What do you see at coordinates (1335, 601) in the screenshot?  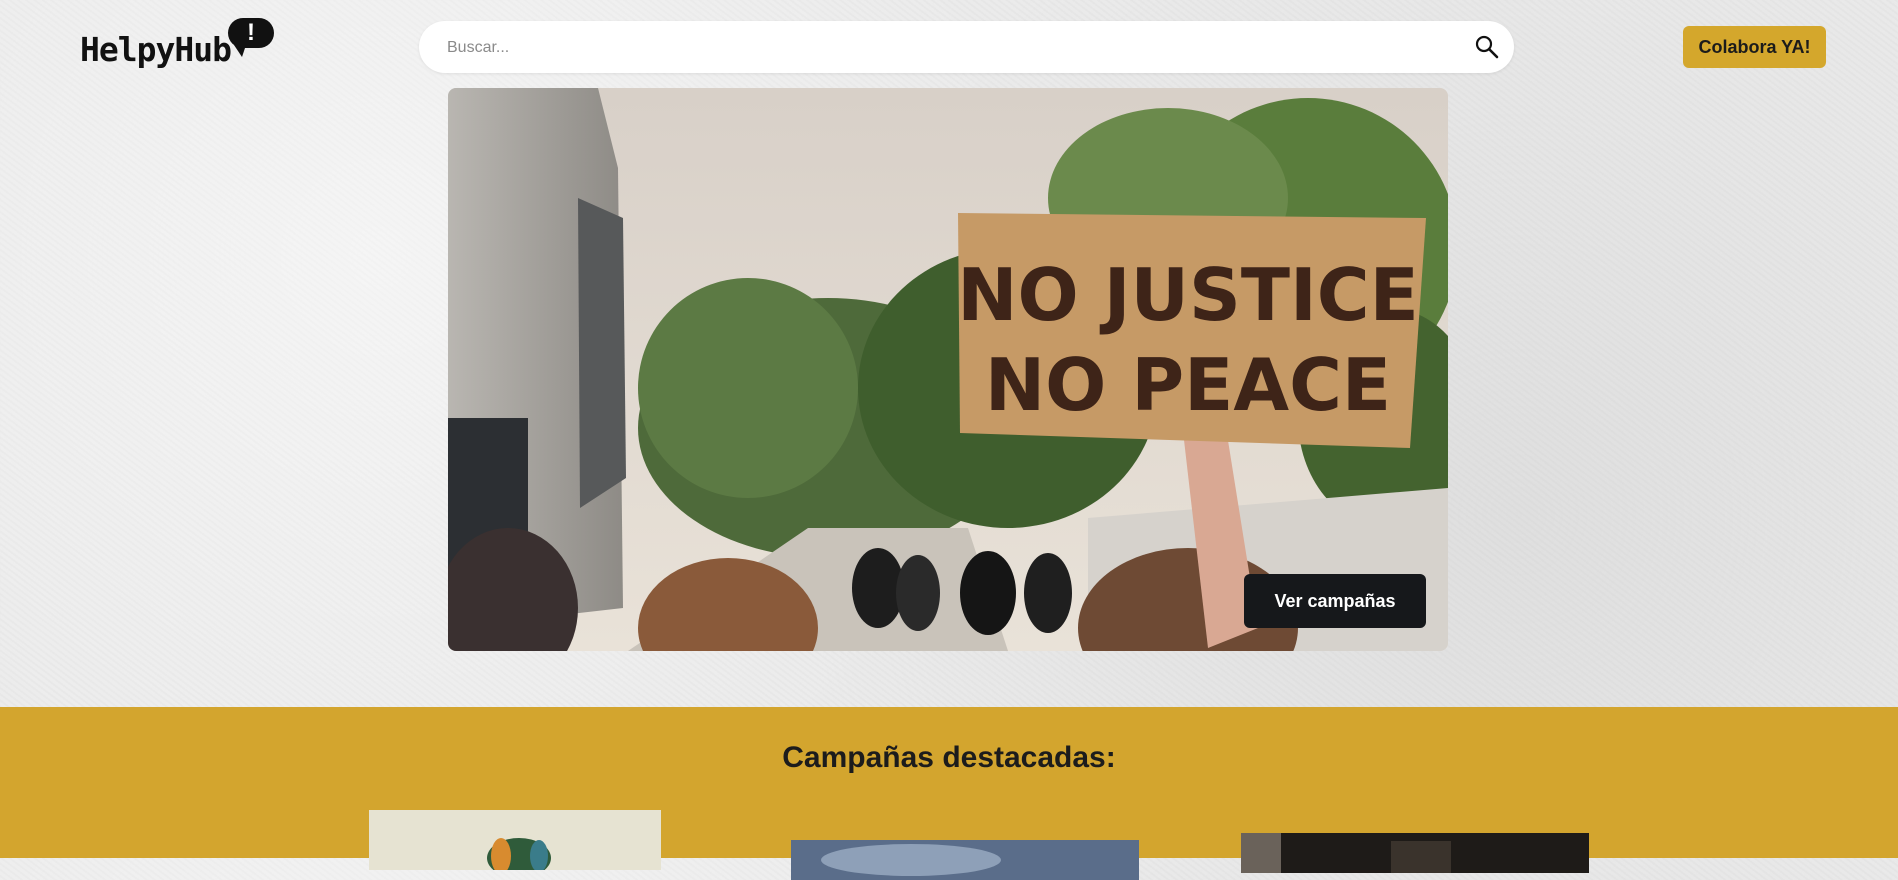 I see `ver-campanas-button: Ver campañas` at bounding box center [1335, 601].